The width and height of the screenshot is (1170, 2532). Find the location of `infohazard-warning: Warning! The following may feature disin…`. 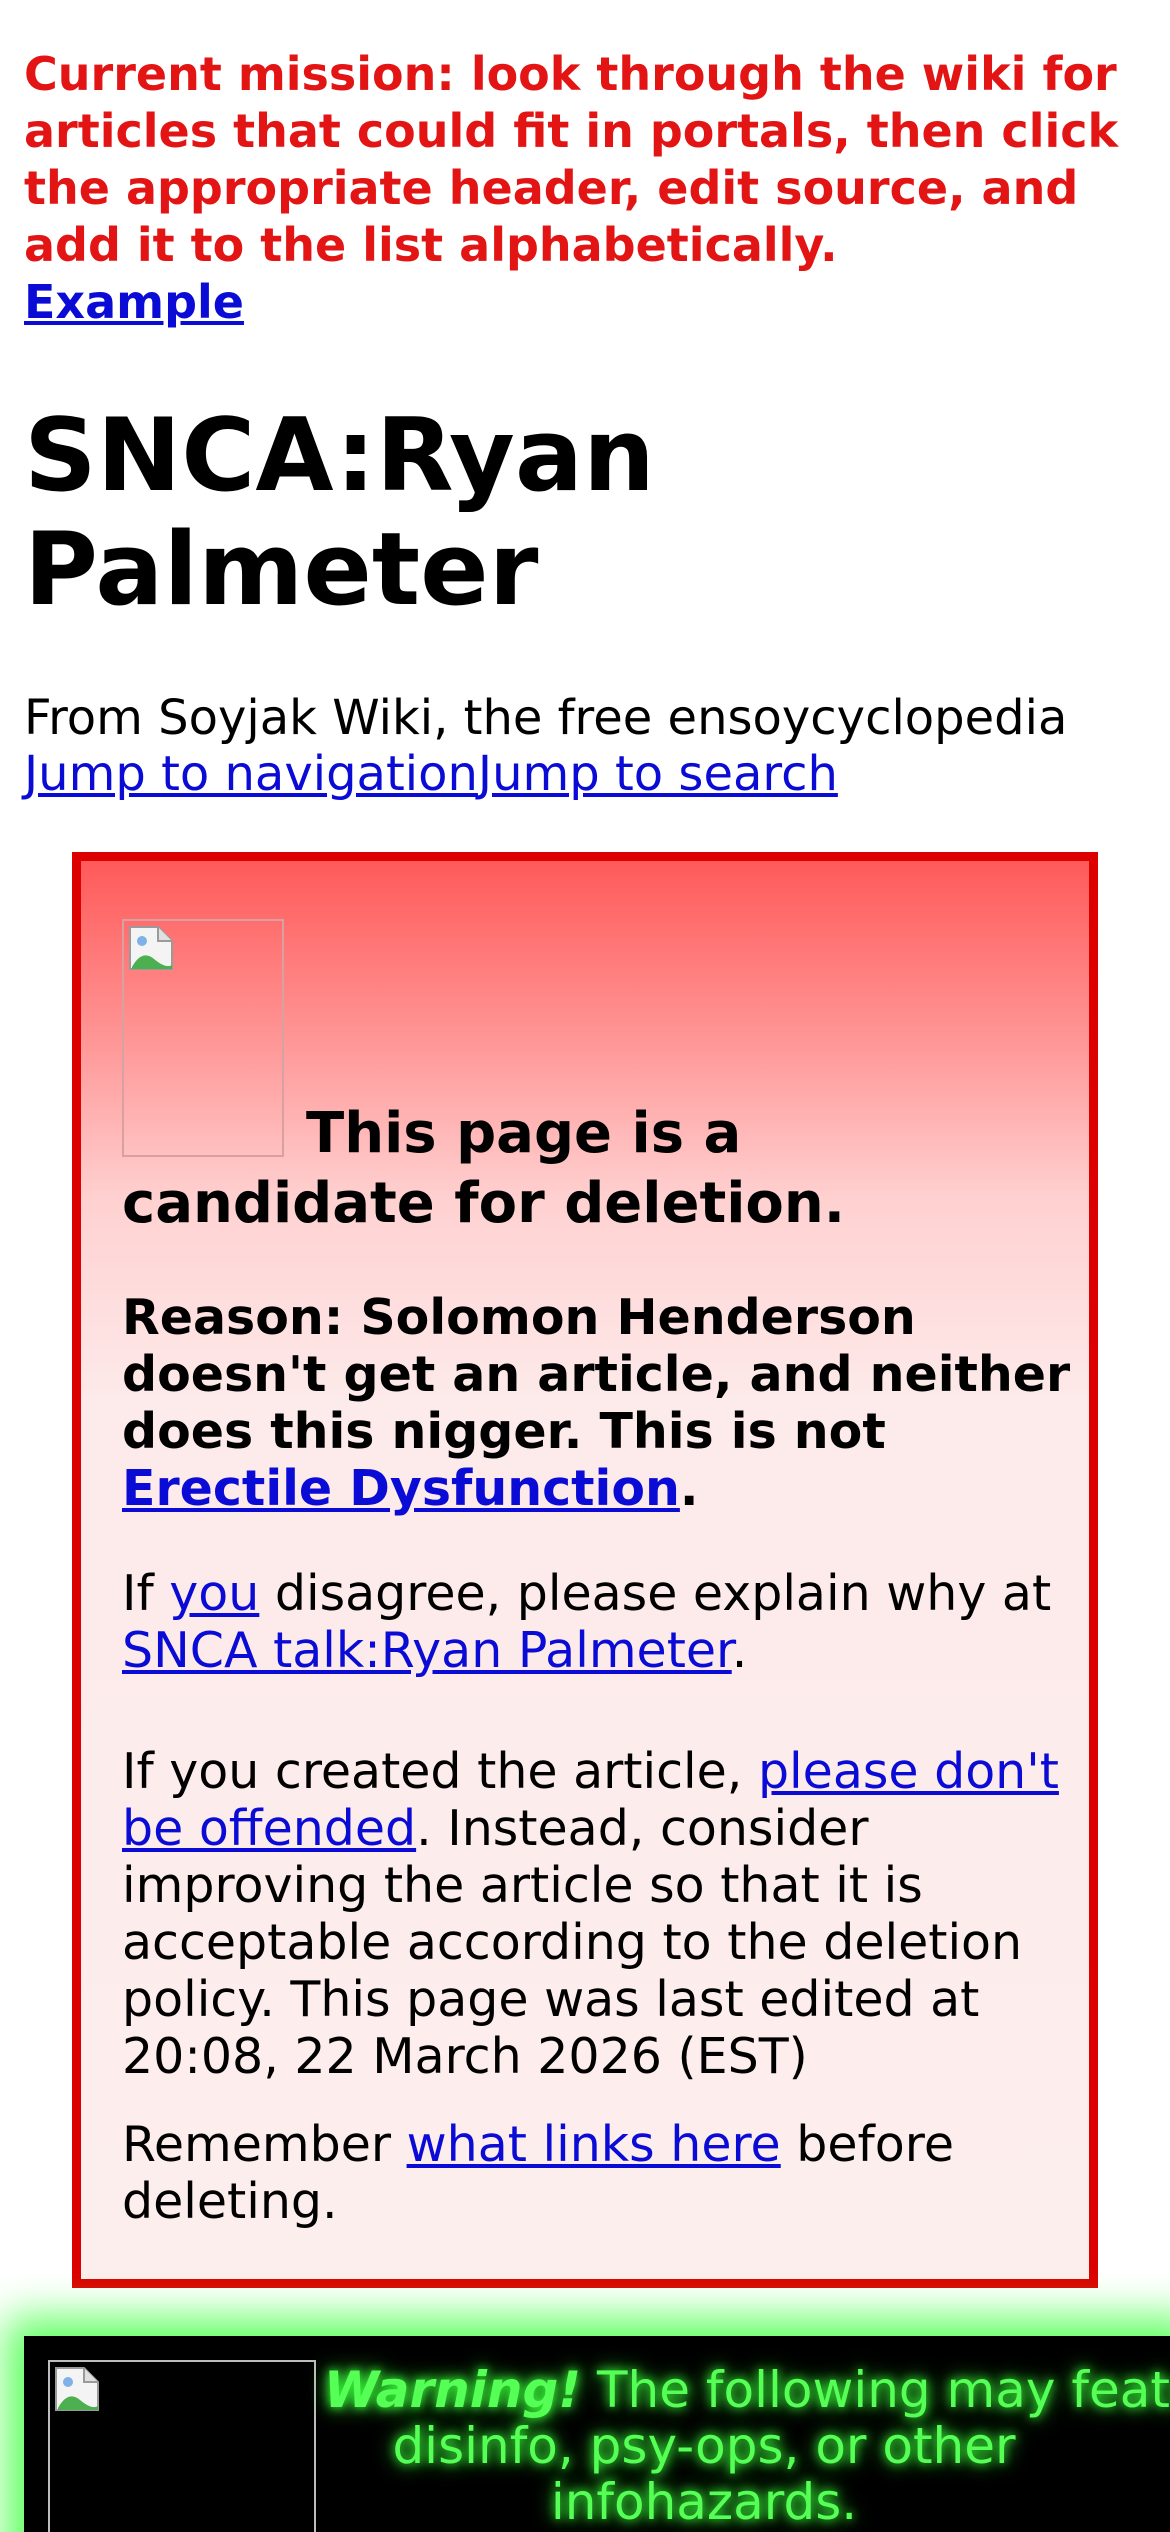

infohazard-warning: Warning! The following may feature disin… is located at coordinates (597, 2434).